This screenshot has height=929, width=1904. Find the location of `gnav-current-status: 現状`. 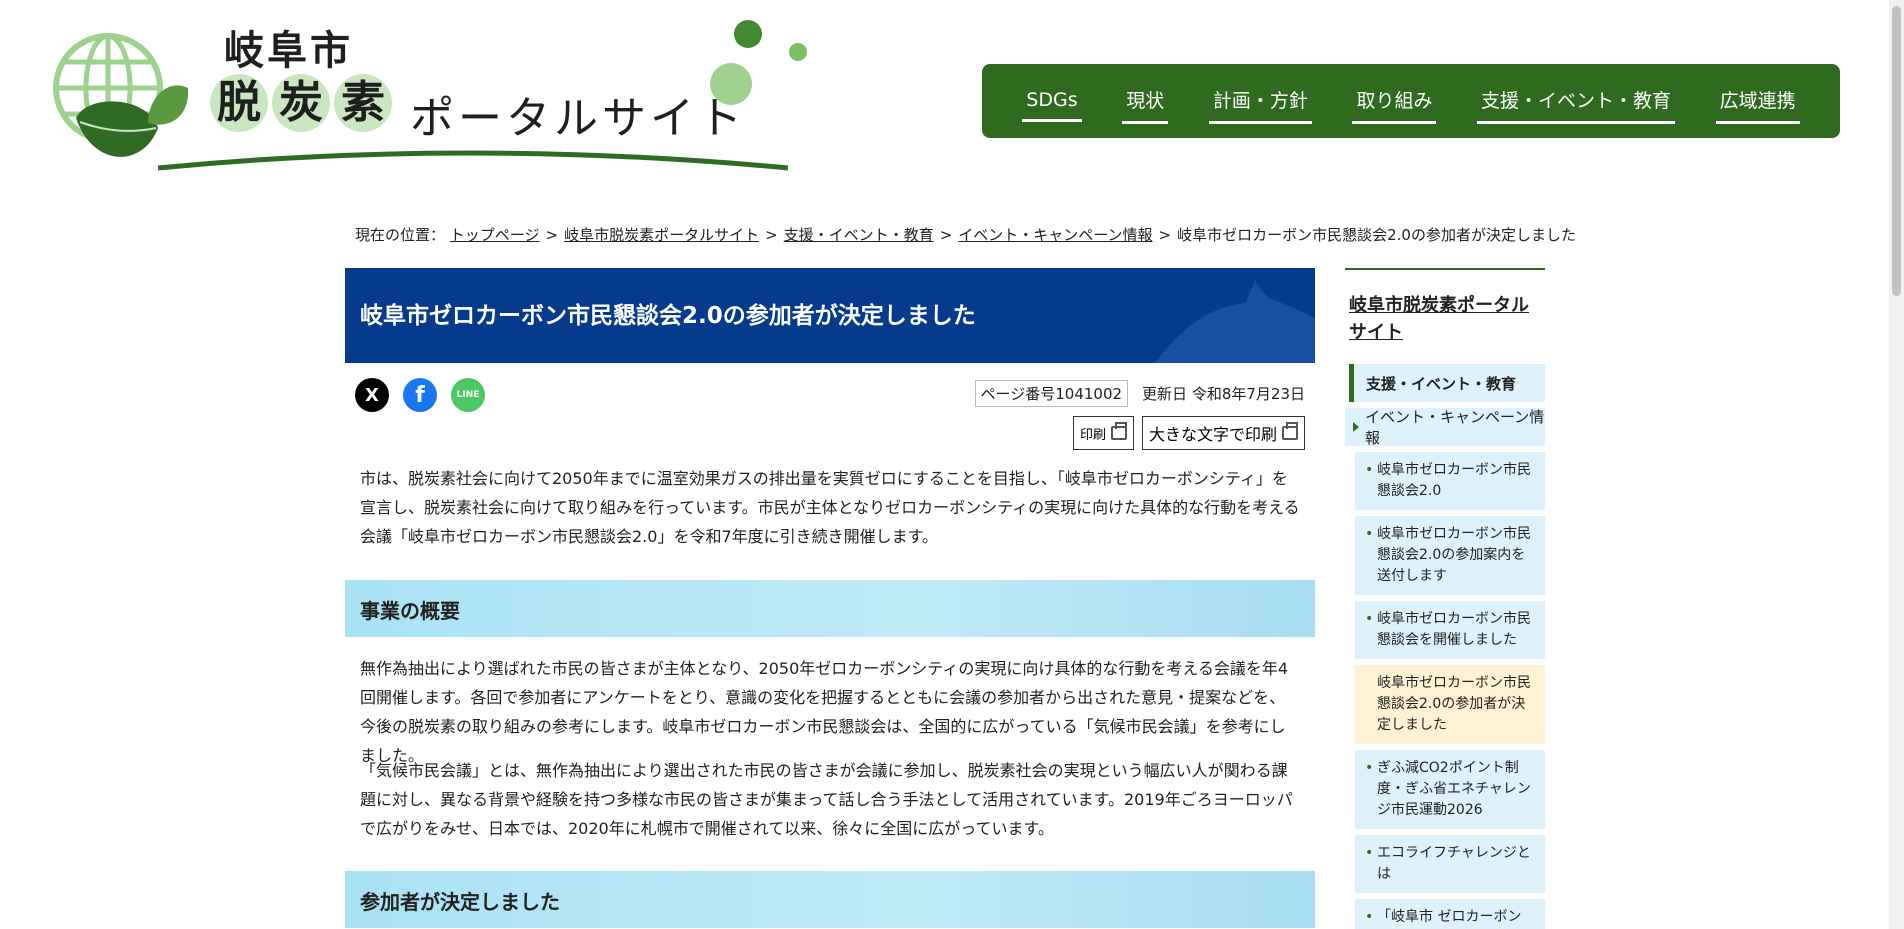

gnav-current-status: 現状 is located at coordinates (1145, 101).